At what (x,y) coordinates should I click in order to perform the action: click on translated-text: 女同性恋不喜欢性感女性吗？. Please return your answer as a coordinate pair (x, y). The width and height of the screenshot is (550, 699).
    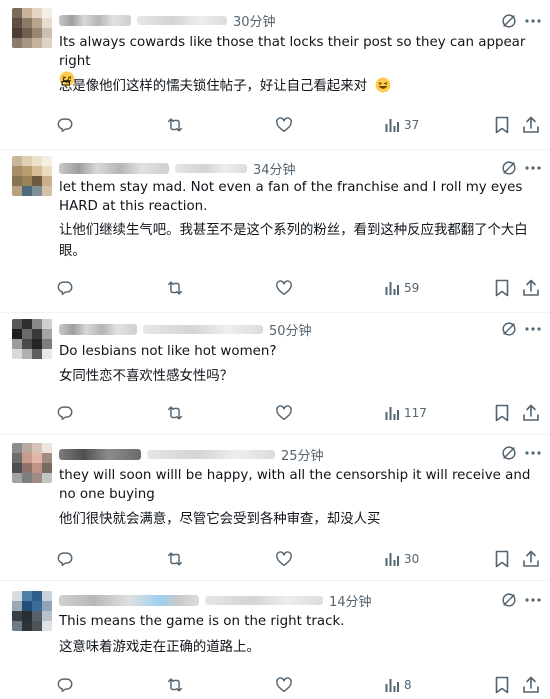
    Looking at the image, I should click on (146, 376).